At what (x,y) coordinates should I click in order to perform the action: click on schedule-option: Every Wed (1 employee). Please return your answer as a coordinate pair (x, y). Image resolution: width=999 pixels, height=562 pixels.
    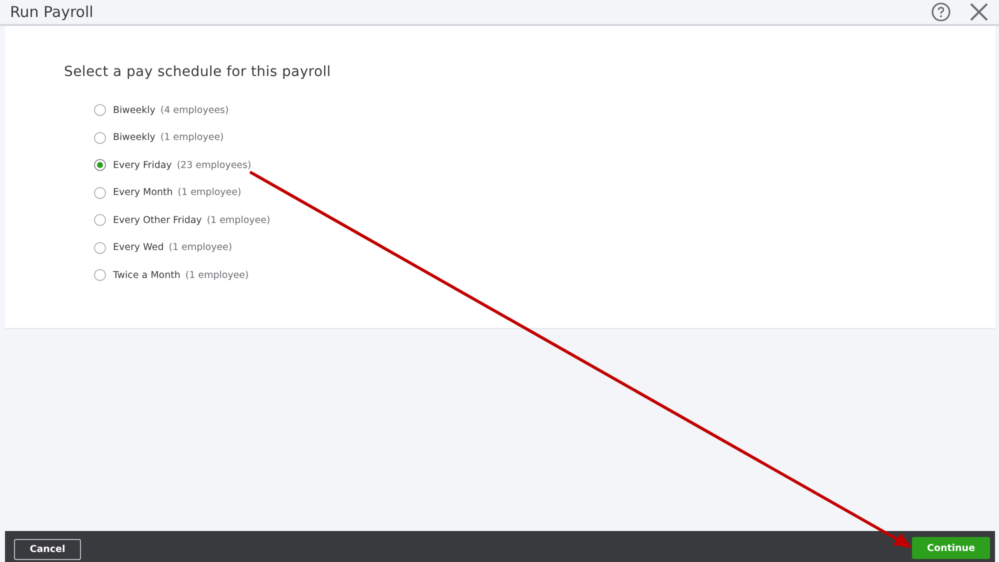
    Looking at the image, I should click on (163, 248).